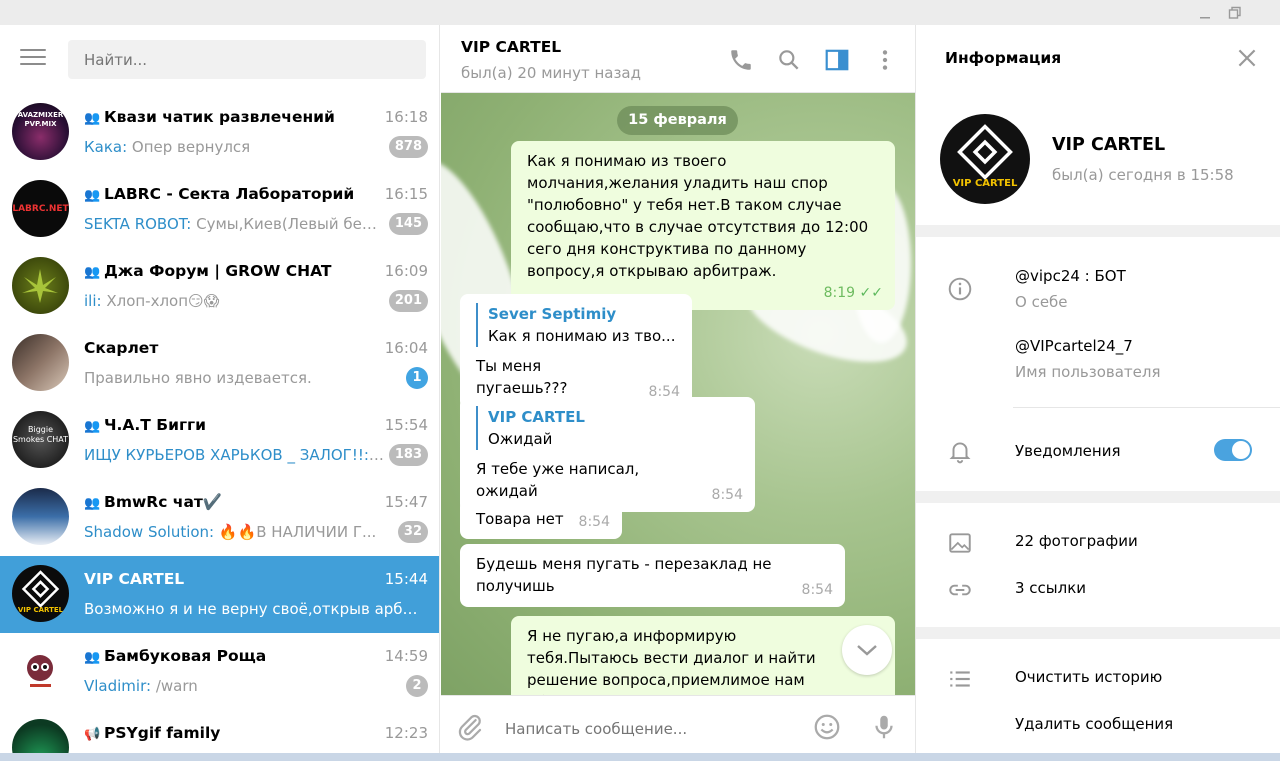 This screenshot has height=761, width=1280. What do you see at coordinates (552, 314) in the screenshot?
I see `reply-author: Sever Septimiy` at bounding box center [552, 314].